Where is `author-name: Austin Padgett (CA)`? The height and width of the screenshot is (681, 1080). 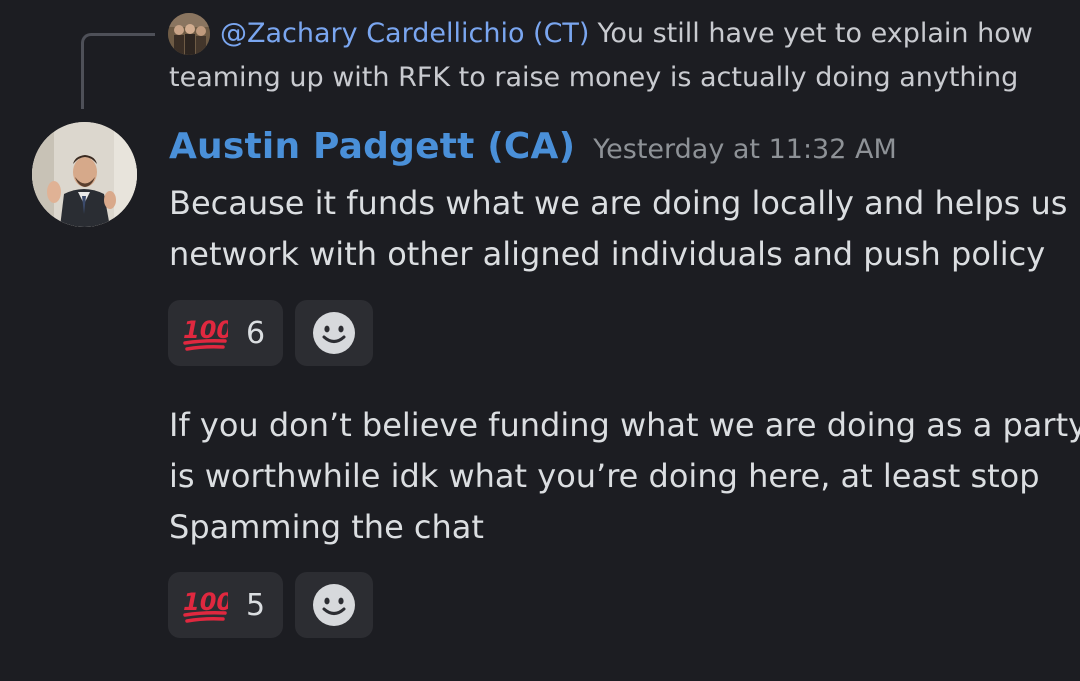
author-name: Austin Padgett (CA) is located at coordinates (372, 146).